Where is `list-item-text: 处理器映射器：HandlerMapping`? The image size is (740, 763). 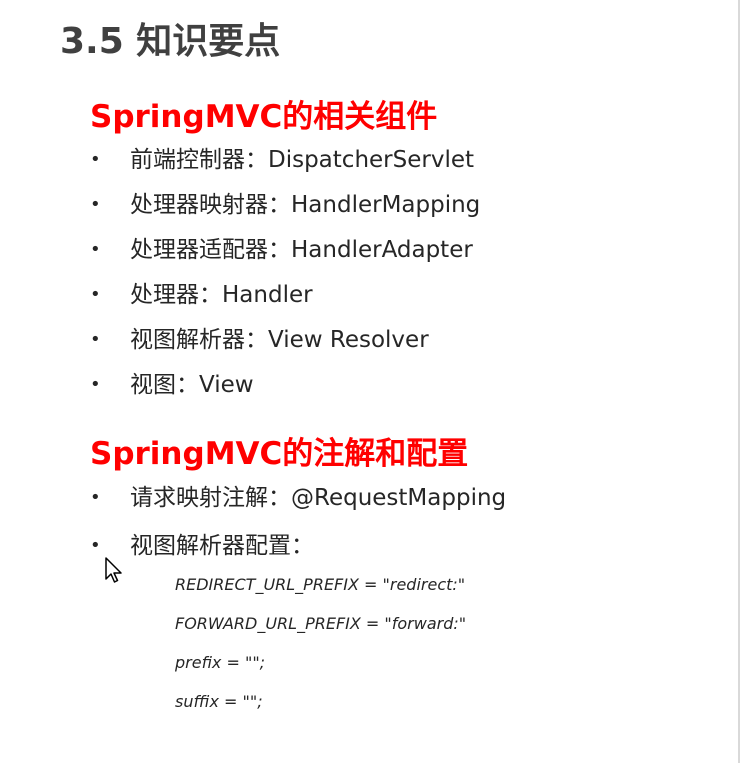
list-item-text: 处理器映射器：HandlerMapping is located at coordinates (305, 205).